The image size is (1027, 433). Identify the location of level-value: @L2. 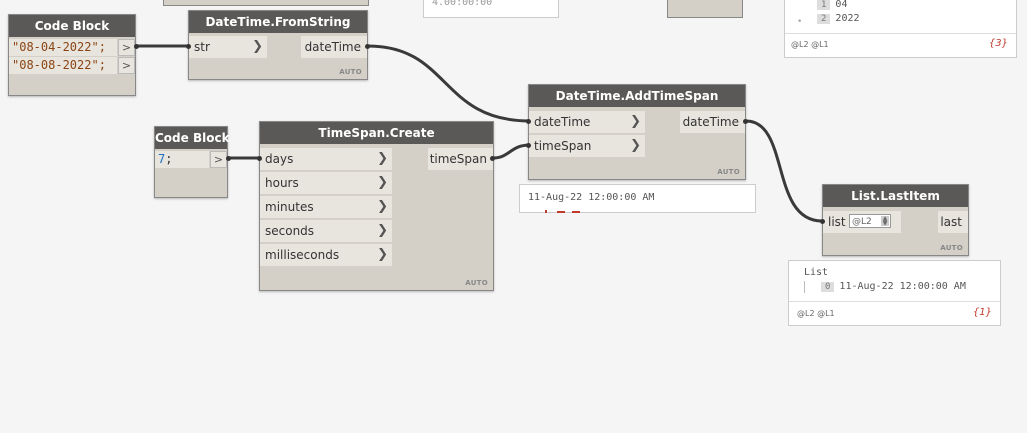
(862, 222).